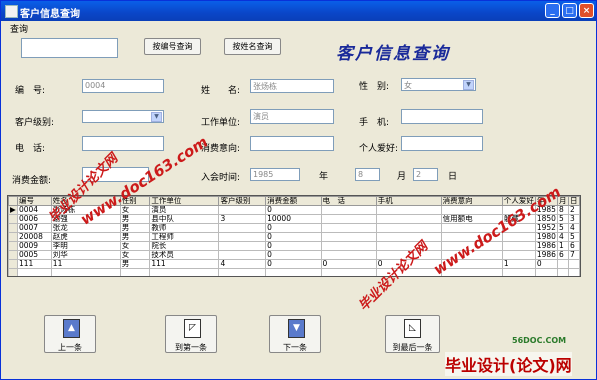 This screenshot has height=380, width=597. What do you see at coordinates (293, 219) in the screenshot?
I see `table-cell: 10000` at bounding box center [293, 219].